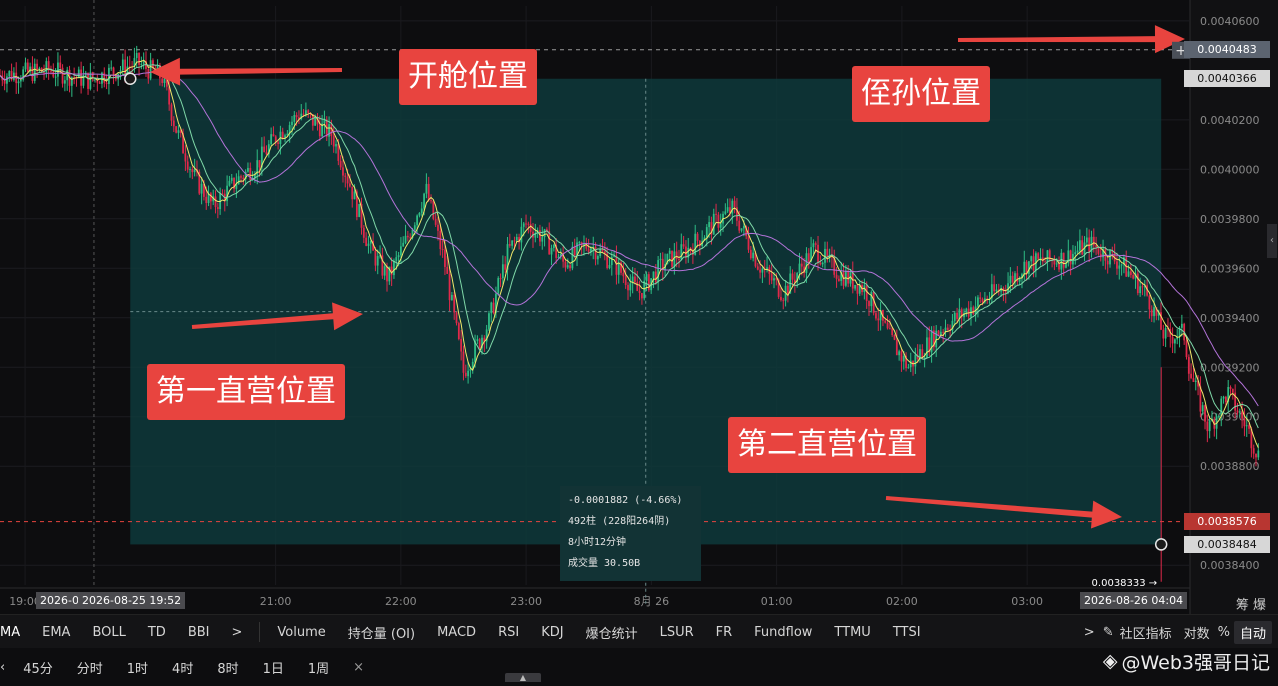  I want to click on interval-4h: 4时, so click(182, 667).